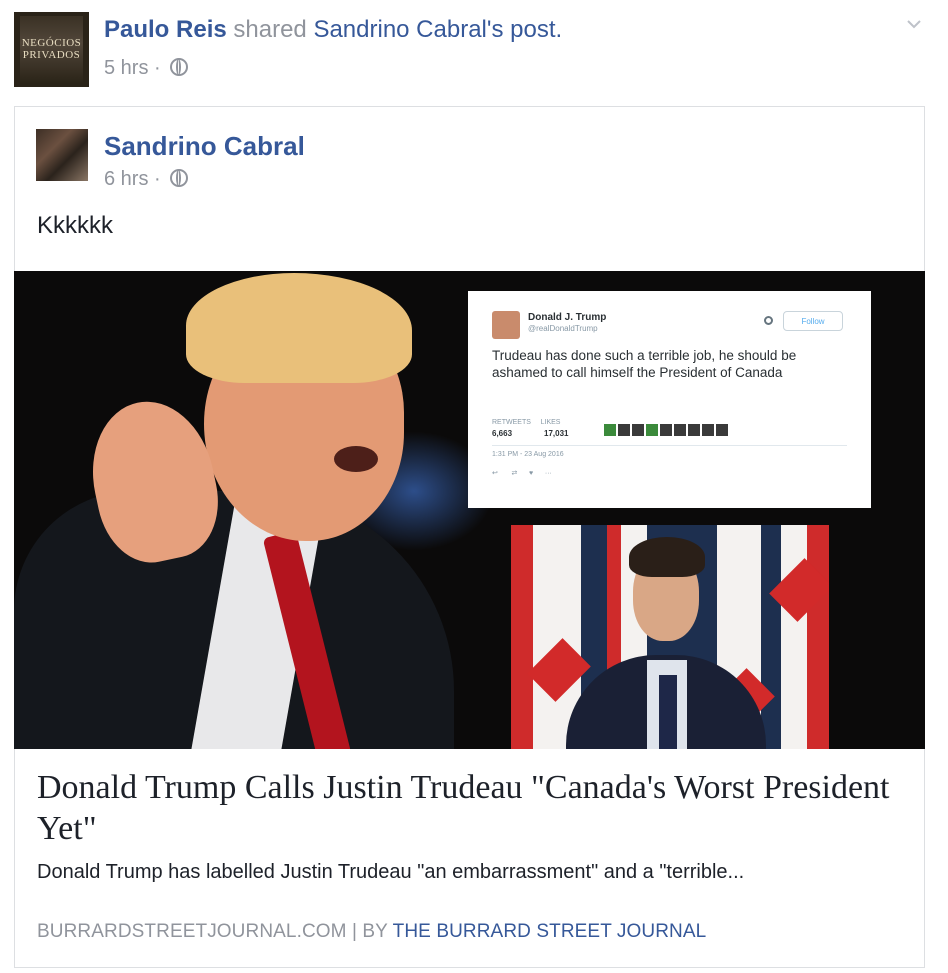  What do you see at coordinates (165, 29) in the screenshot?
I see `sharer-name-link: Paulo Reis` at bounding box center [165, 29].